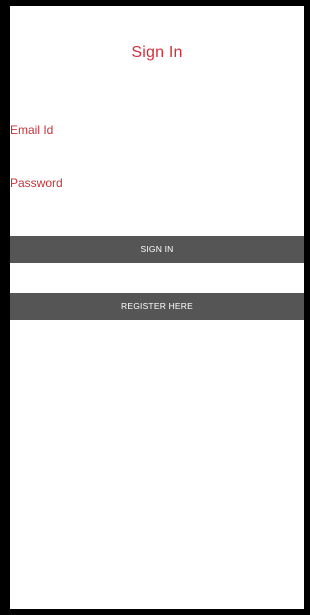  What do you see at coordinates (157, 52) in the screenshot?
I see `page-title: Sign In` at bounding box center [157, 52].